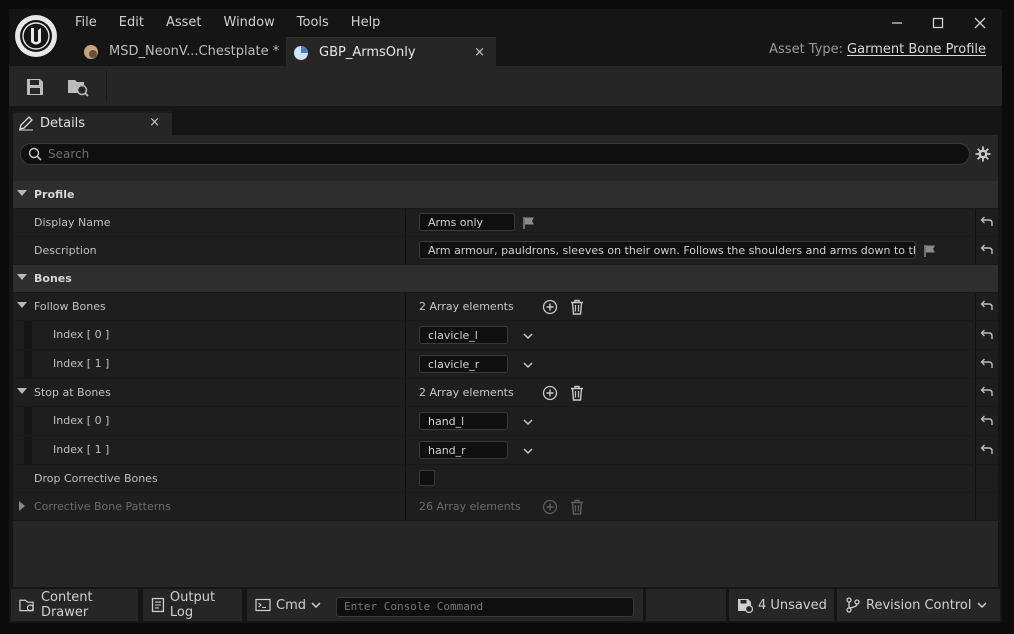 The width and height of the screenshot is (1014, 634). I want to click on property-label: Display Name, so click(72, 222).